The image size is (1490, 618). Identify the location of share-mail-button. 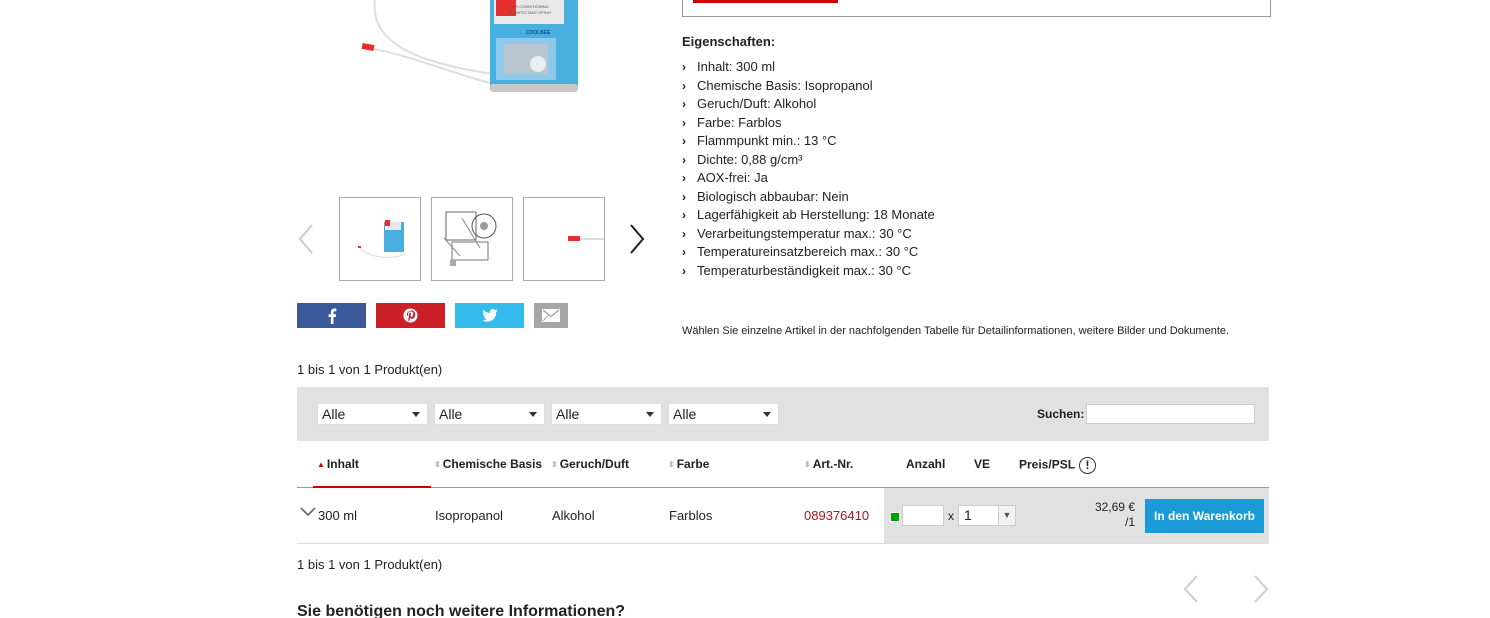
(551, 315).